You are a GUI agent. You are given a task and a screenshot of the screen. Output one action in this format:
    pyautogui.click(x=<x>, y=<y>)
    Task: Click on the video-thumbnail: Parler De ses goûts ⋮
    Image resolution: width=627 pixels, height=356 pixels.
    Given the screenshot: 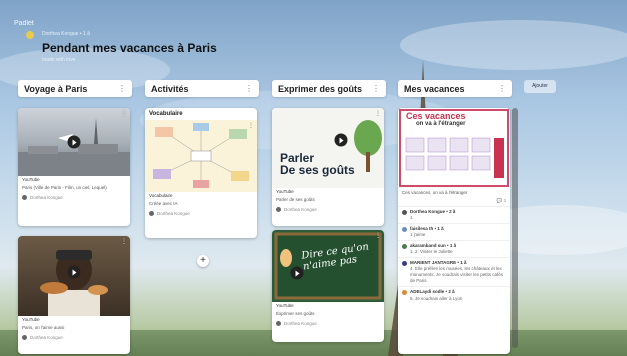 What is the action you would take?
    pyautogui.click(x=328, y=148)
    